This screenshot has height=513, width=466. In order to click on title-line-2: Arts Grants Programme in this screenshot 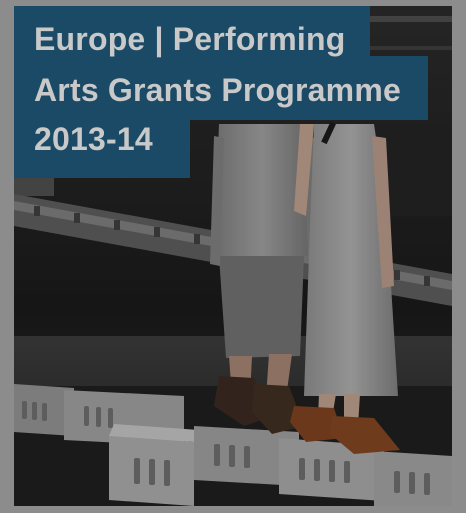, I will do `click(217, 90)`.